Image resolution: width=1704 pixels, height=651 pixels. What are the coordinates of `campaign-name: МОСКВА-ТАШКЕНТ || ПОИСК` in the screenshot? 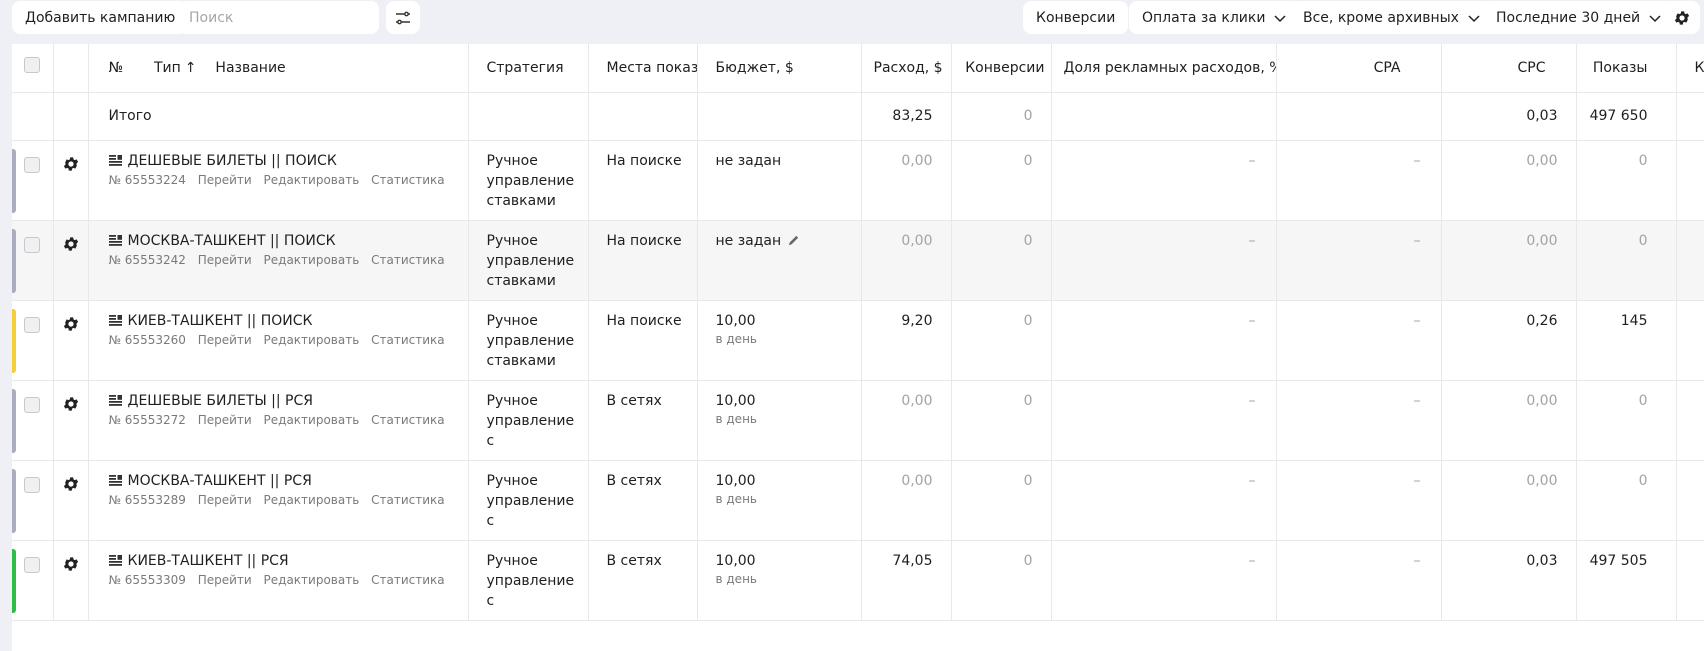 It's located at (232, 241).